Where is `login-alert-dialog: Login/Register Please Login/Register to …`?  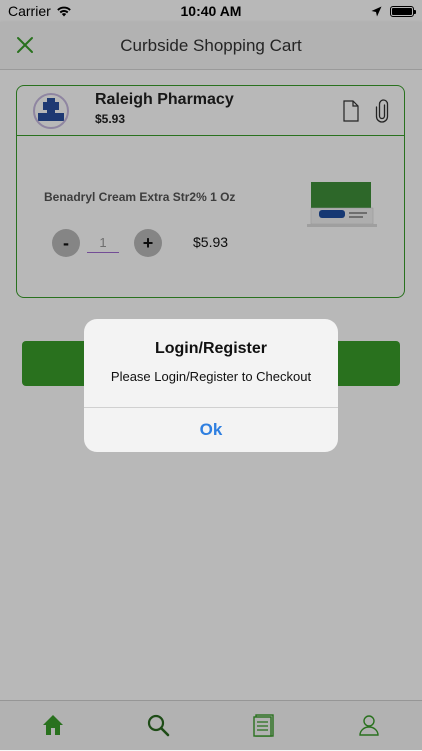
login-alert-dialog: Login/Register Please Login/Register to … is located at coordinates (211, 385).